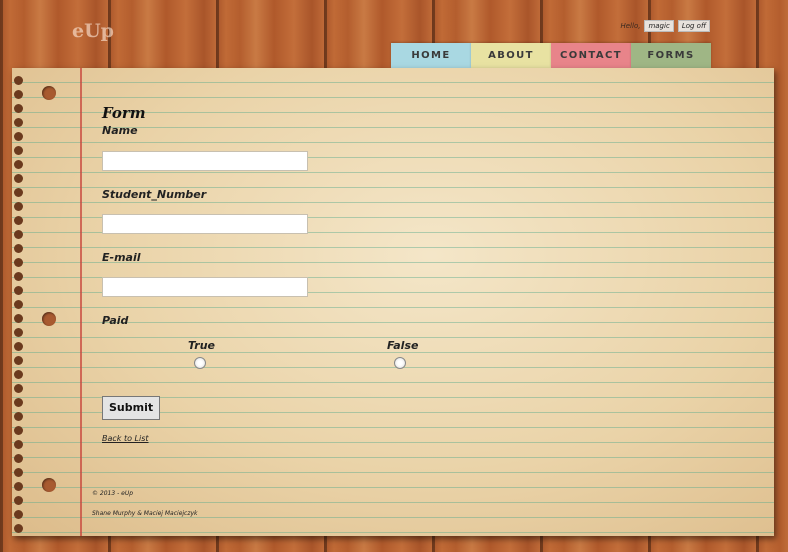 This screenshot has height=552, width=788. Describe the element at coordinates (205, 224) in the screenshot. I see `student-number-input` at that location.